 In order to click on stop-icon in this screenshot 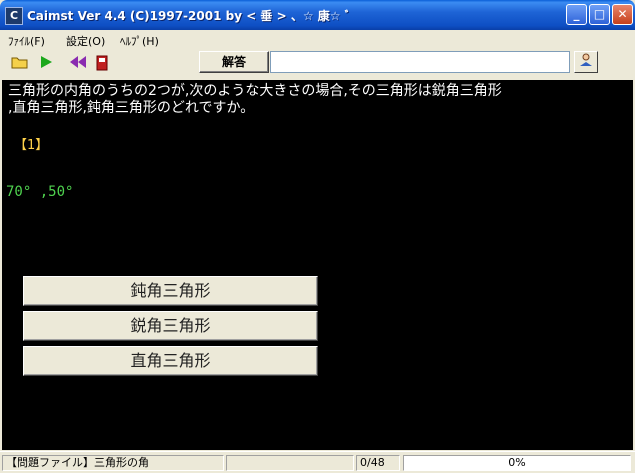, I will do `click(102, 64)`.